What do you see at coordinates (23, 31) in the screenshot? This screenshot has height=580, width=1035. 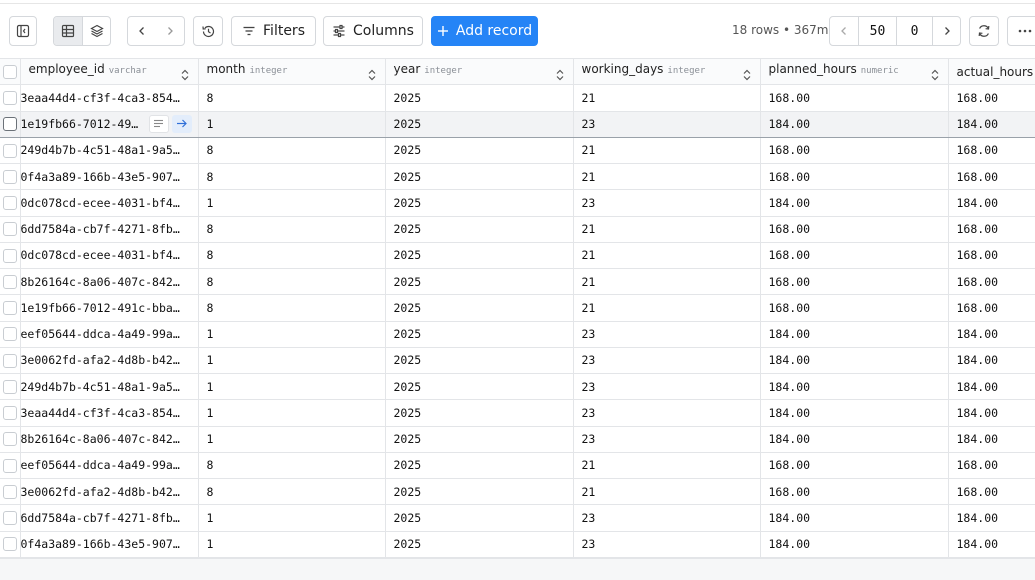 I see `toggle-sidebar-button` at bounding box center [23, 31].